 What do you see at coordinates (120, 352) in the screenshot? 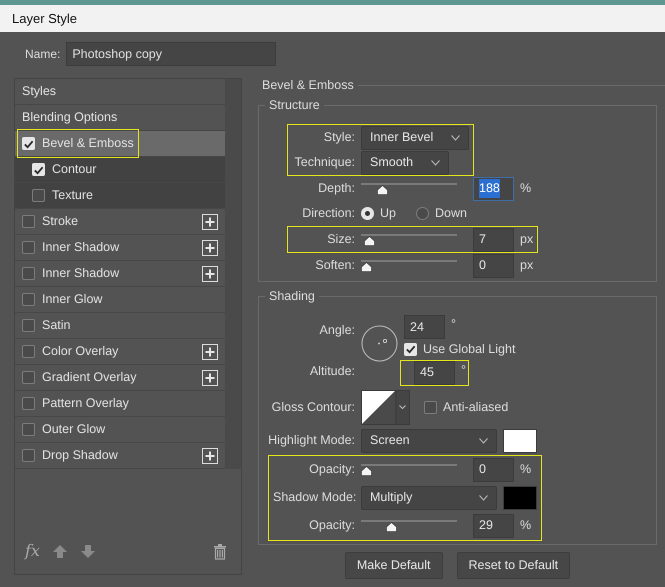
I see `style-list-item: Color Overlay` at bounding box center [120, 352].